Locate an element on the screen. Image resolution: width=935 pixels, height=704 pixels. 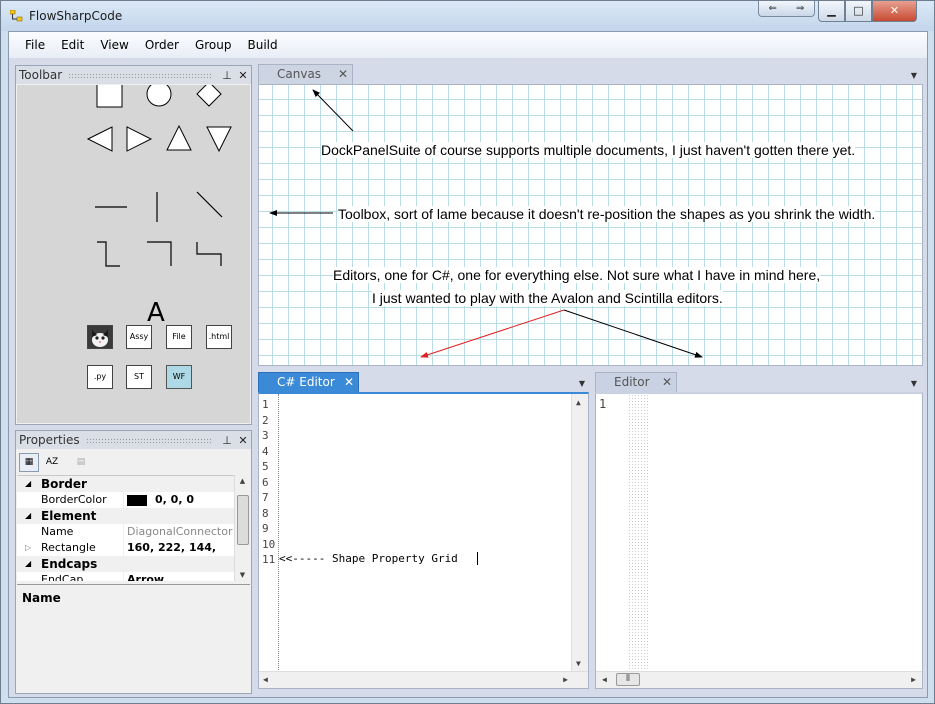
left-triangle-tool is located at coordinates (99, 139).